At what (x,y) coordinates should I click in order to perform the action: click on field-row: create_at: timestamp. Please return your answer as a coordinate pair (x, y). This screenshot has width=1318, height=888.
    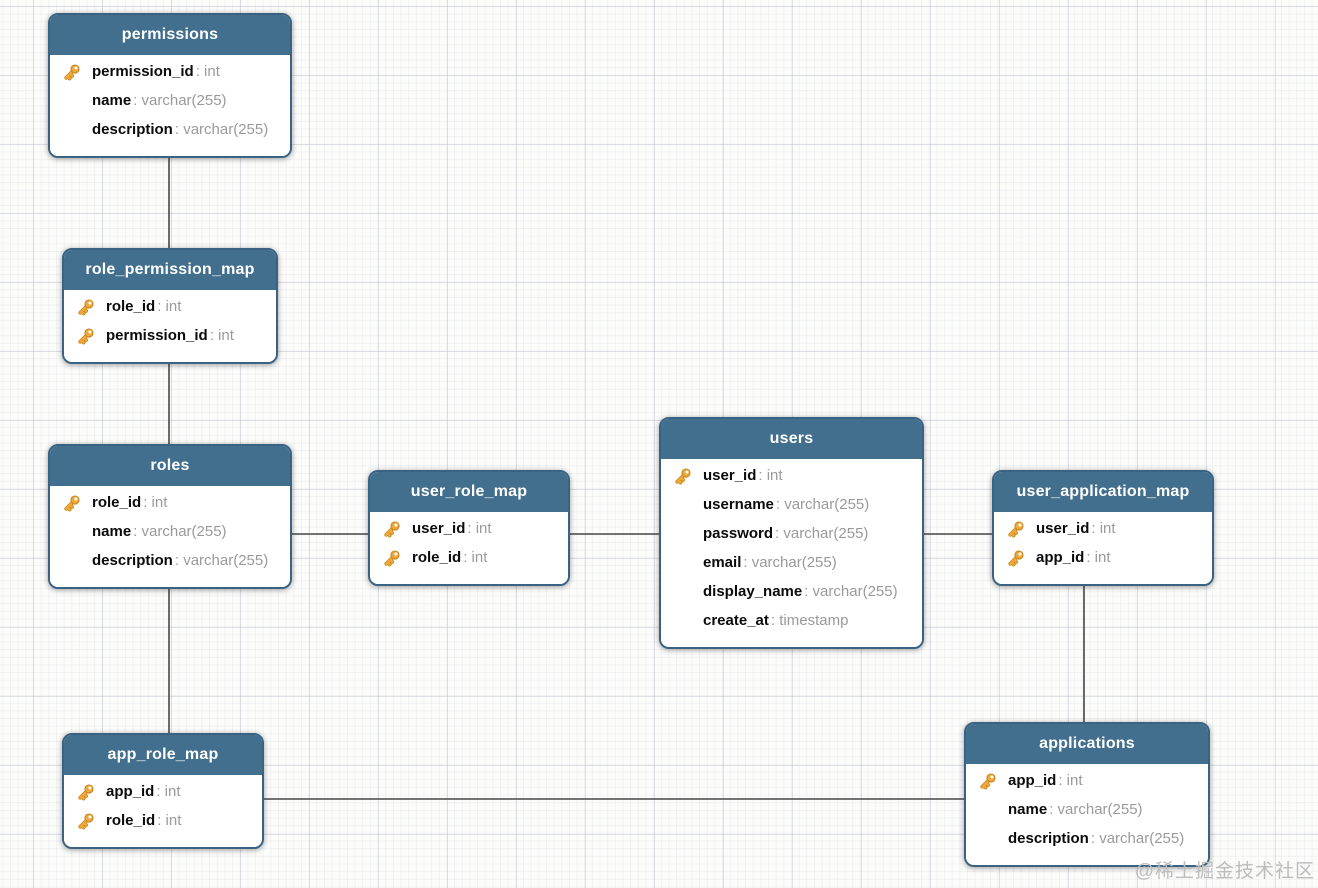
    Looking at the image, I should click on (791, 620).